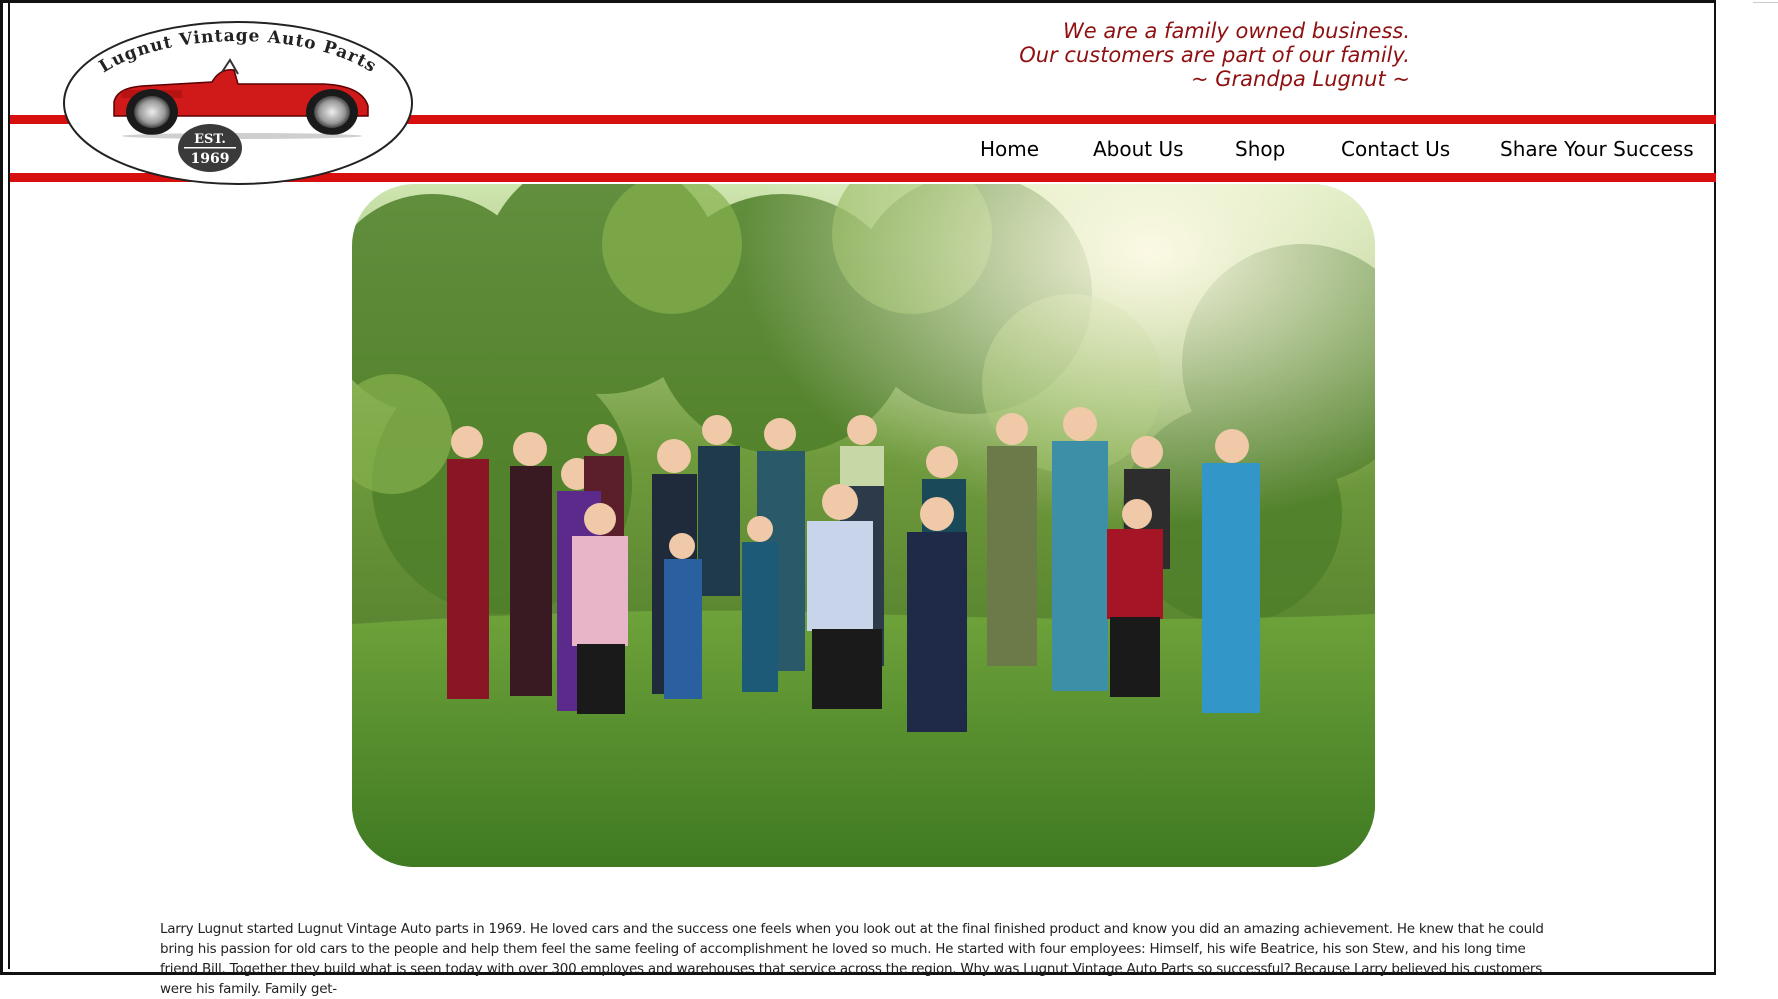  I want to click on nav-shop: Shop, so click(1260, 149).